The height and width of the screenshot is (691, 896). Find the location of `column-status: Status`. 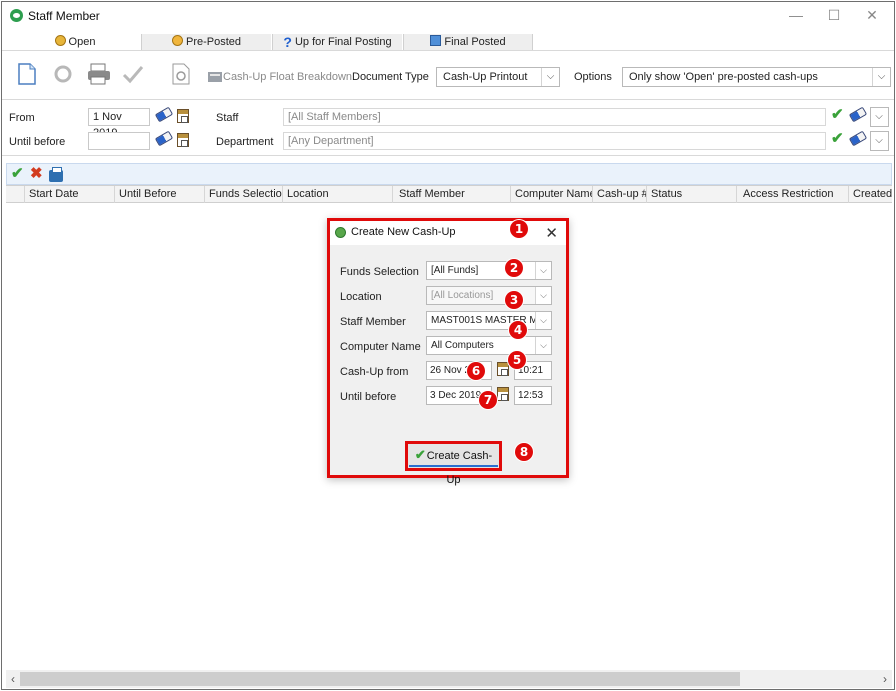

column-status: Status is located at coordinates (691, 194).